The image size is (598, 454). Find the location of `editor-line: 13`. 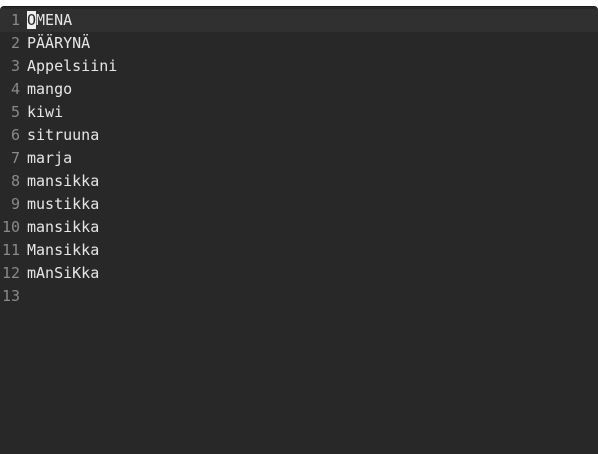

editor-line: 13 is located at coordinates (299, 296).